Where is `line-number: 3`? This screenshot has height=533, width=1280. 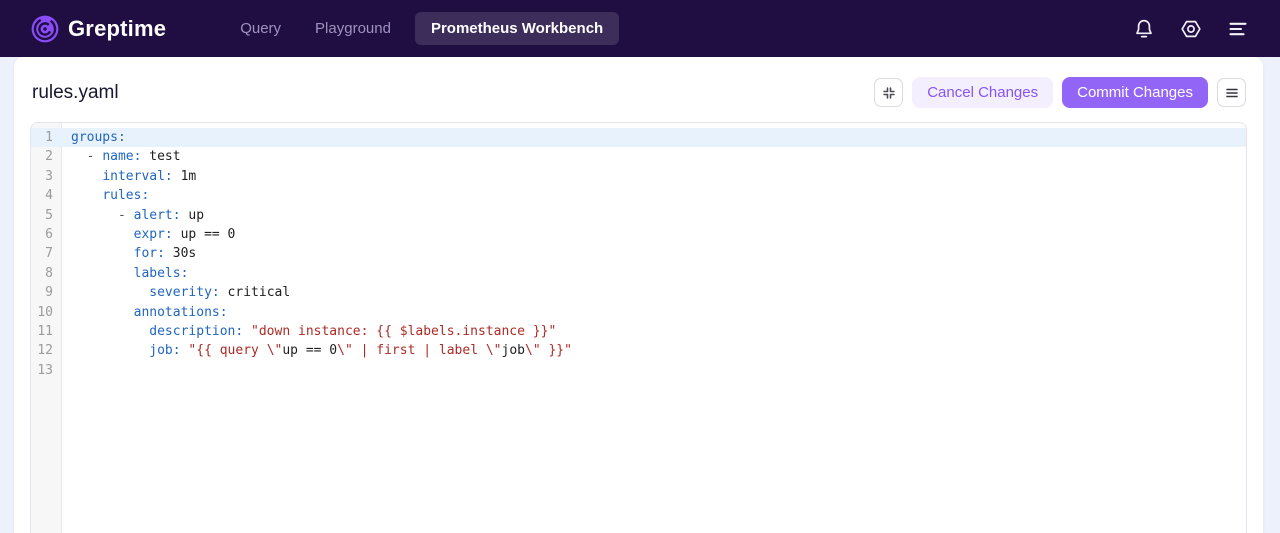
line-number: 3 is located at coordinates (49, 176).